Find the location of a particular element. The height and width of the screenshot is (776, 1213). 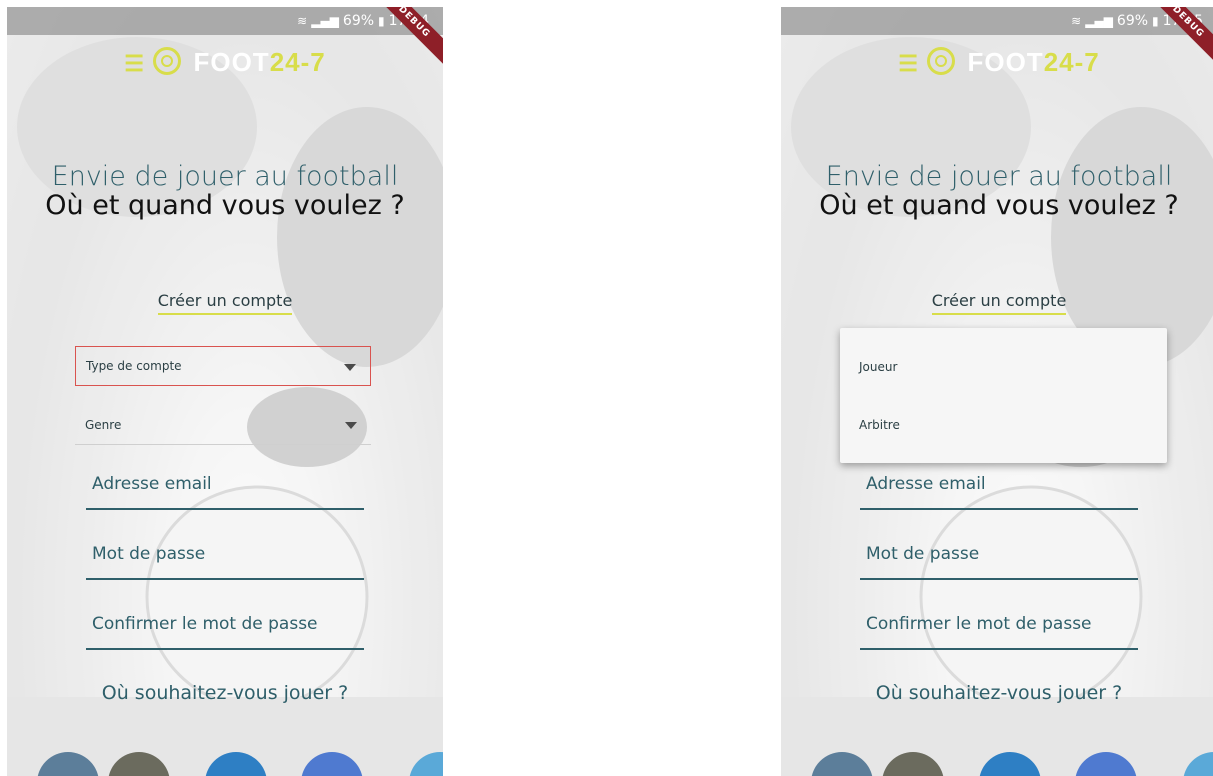

account-type-label: Type de compte is located at coordinates (134, 366).